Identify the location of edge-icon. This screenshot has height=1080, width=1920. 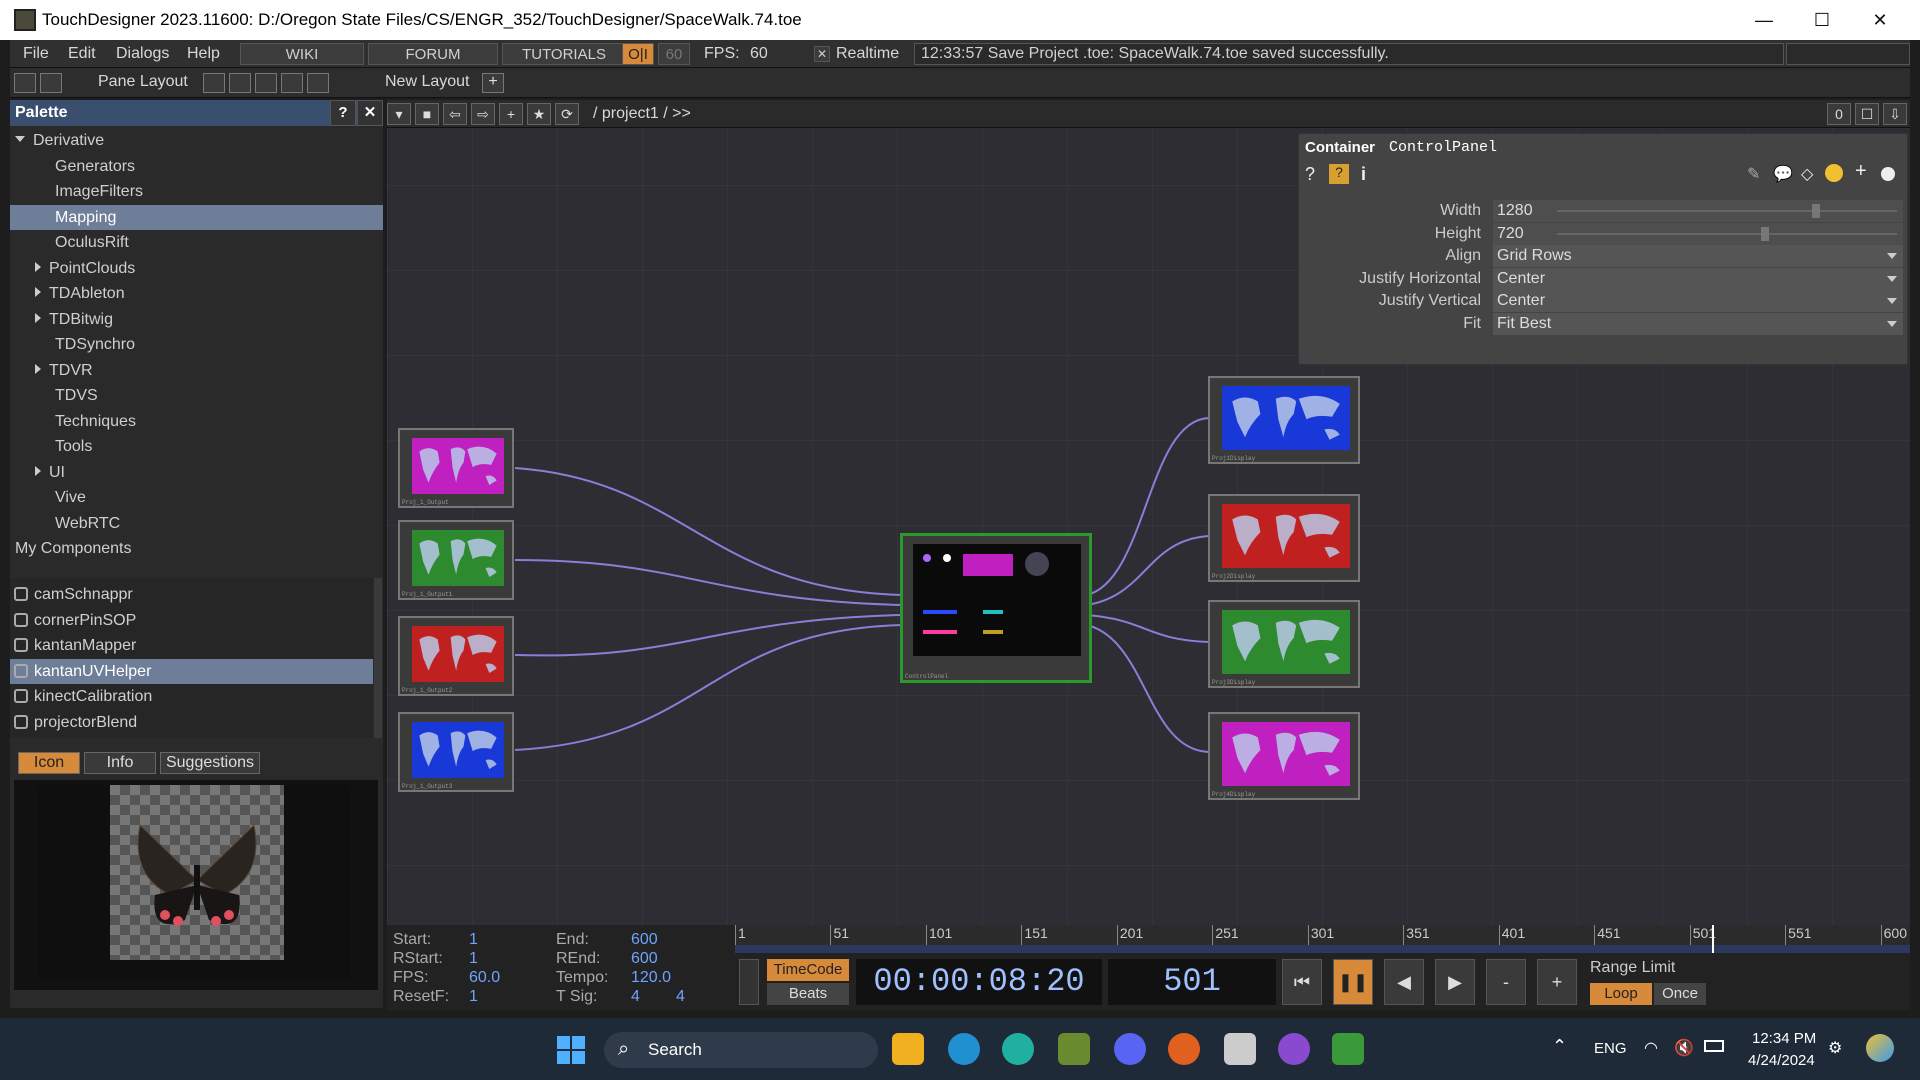
(964, 1049).